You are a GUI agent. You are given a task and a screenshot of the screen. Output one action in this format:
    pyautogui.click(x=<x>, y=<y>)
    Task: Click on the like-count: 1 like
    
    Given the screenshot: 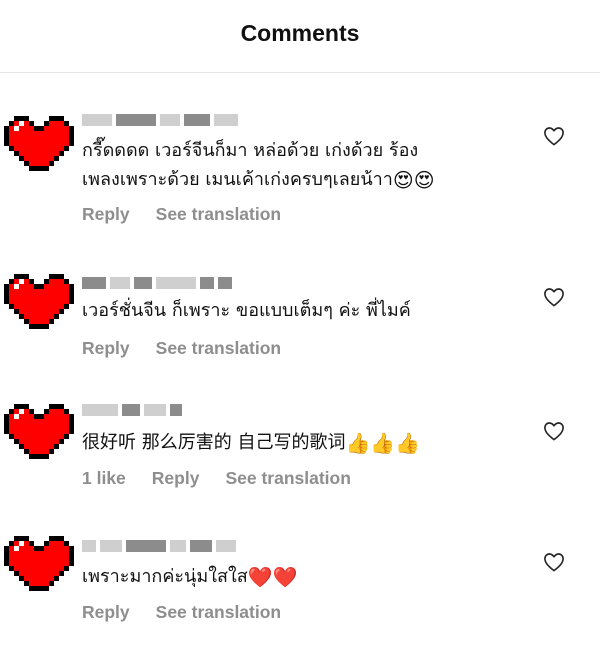 What is the action you would take?
    pyautogui.click(x=104, y=478)
    